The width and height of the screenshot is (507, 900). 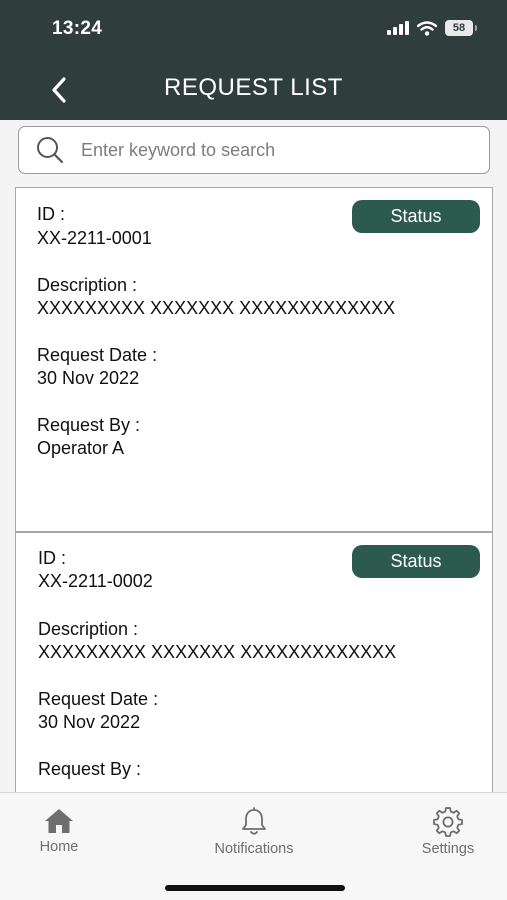 What do you see at coordinates (253, 87) in the screenshot?
I see `page-title: REQUEST LIST` at bounding box center [253, 87].